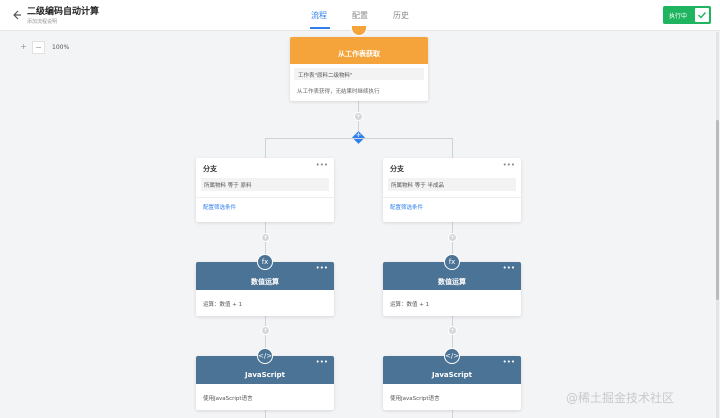 This screenshot has width=720, height=418. What do you see at coordinates (63, 10) in the screenshot?
I see `workflow-title: 二级编码自动计算` at bounding box center [63, 10].